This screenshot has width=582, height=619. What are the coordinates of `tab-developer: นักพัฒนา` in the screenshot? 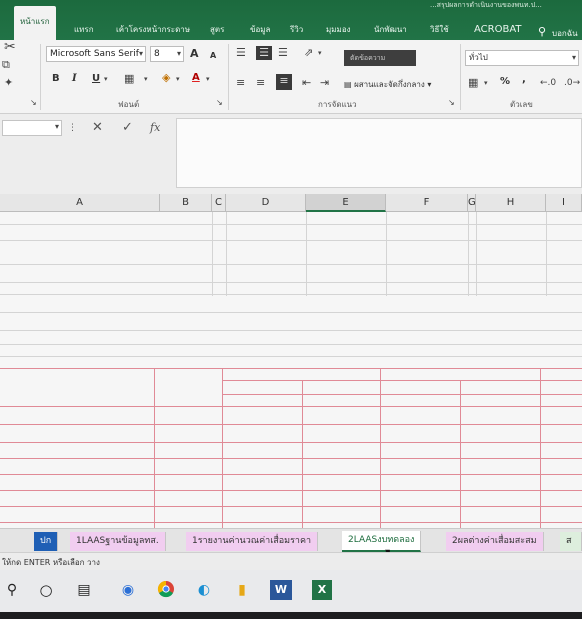 It's located at (390, 31).